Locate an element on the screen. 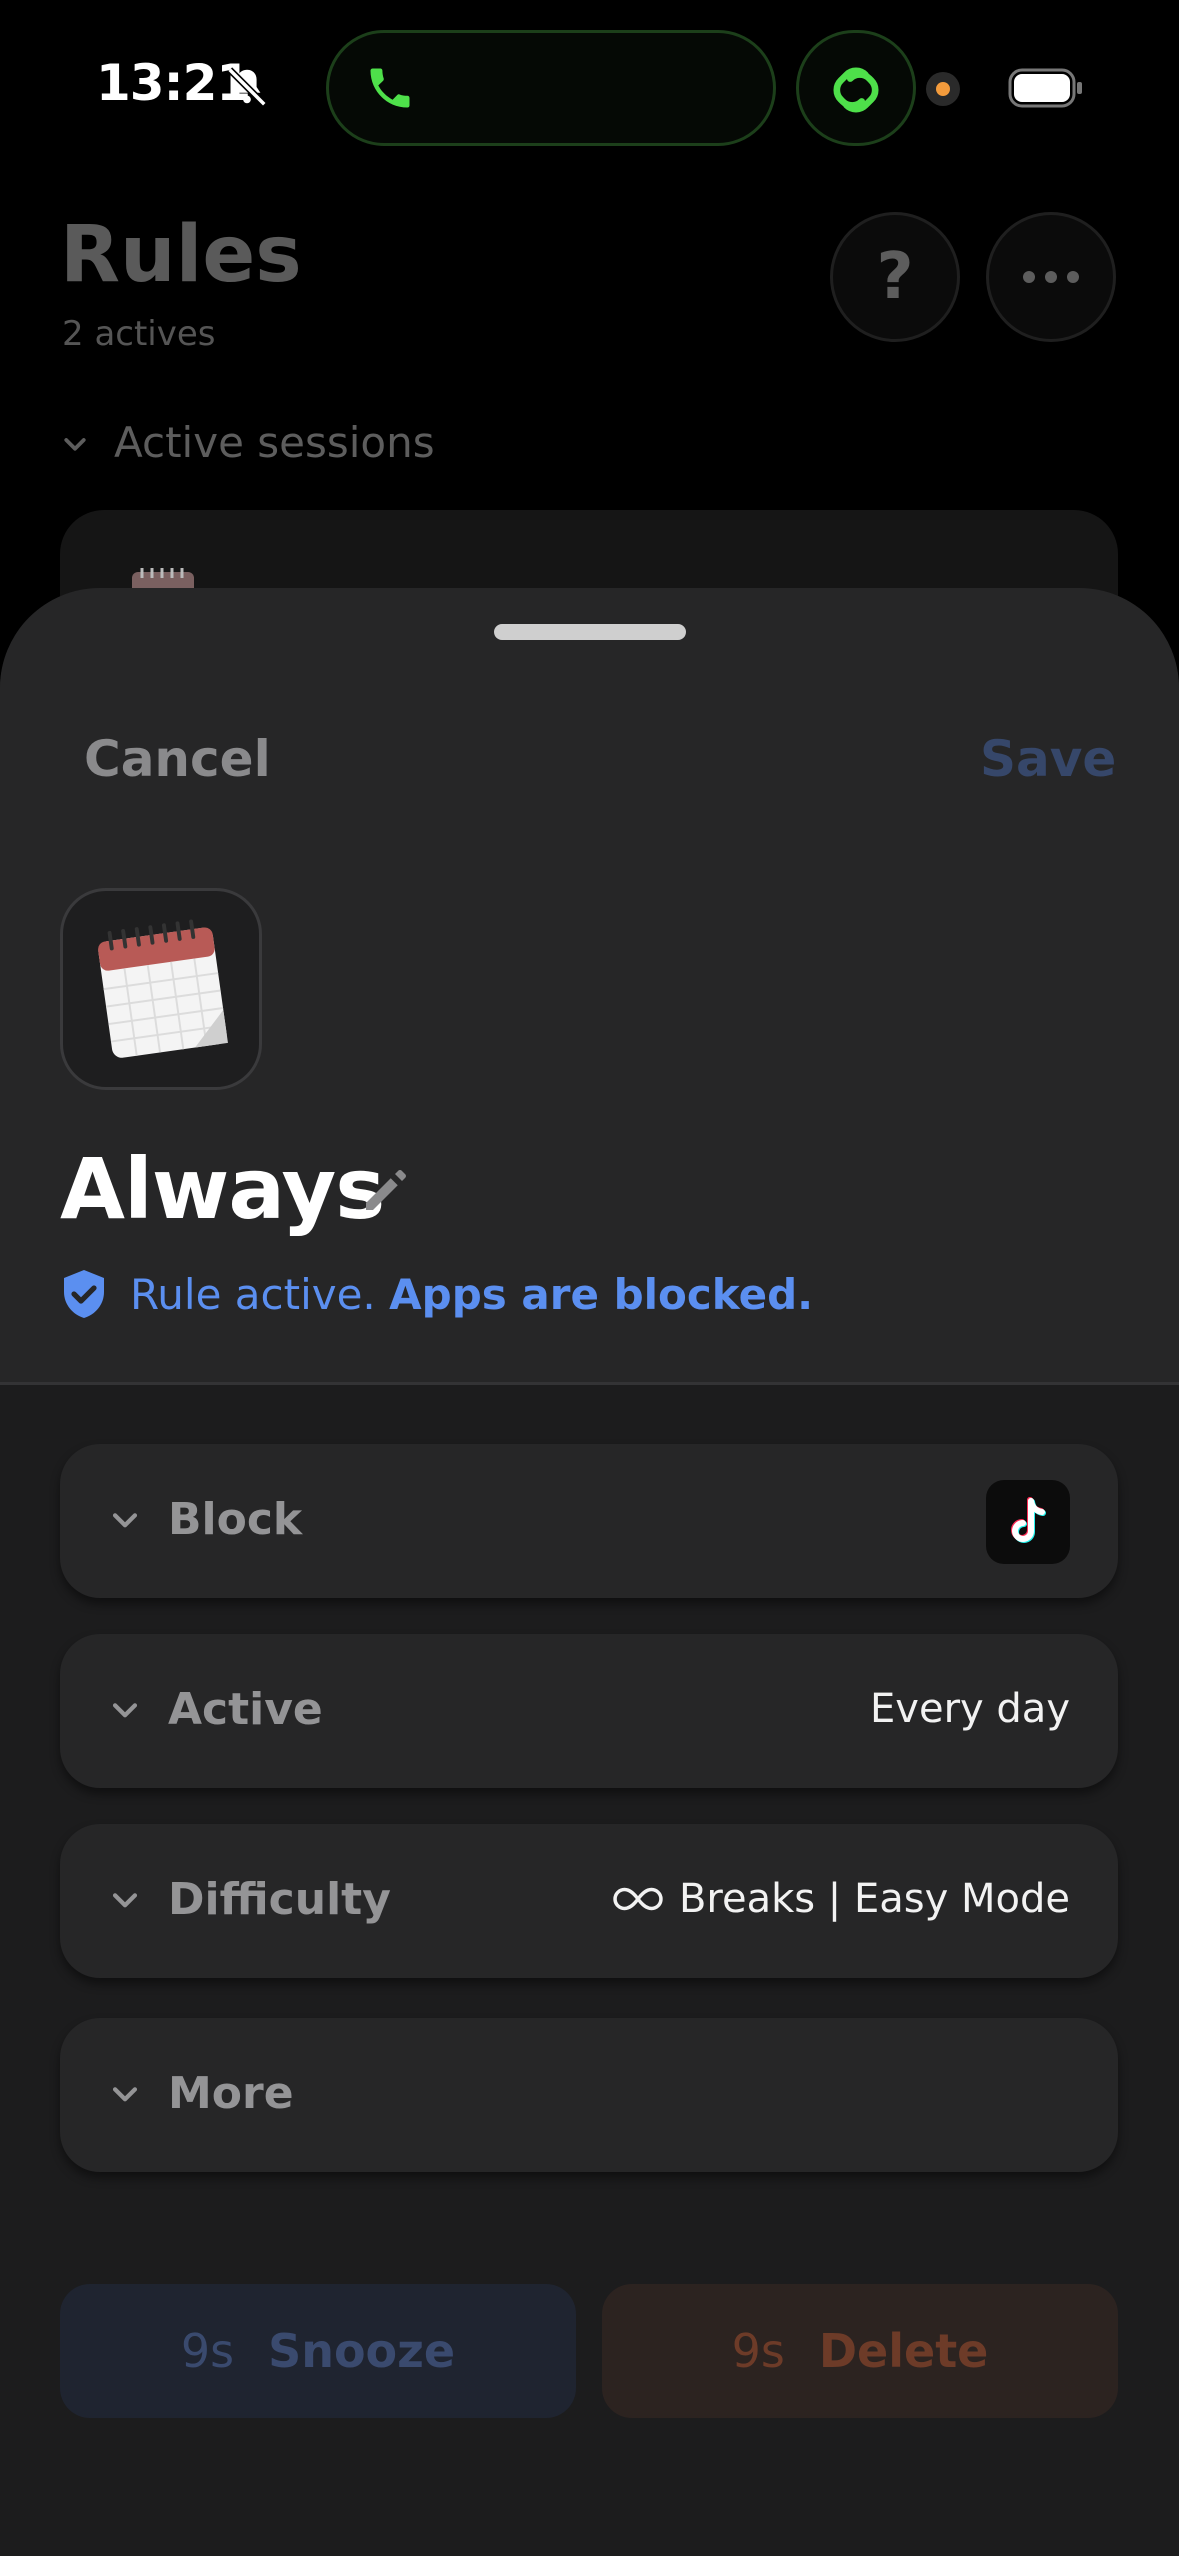 The image size is (1179, 2556). row-active: Active Every day is located at coordinates (589, 1711).